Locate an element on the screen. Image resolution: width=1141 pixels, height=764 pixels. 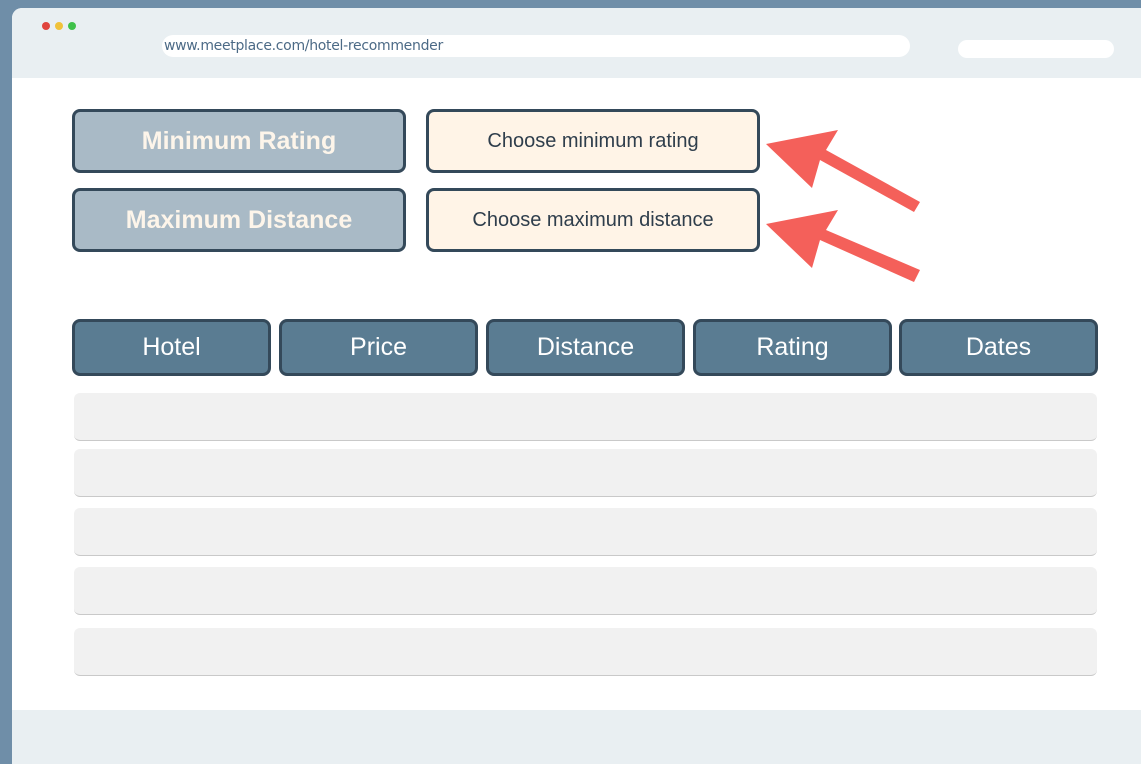
close-dot-icon is located at coordinates (46, 26).